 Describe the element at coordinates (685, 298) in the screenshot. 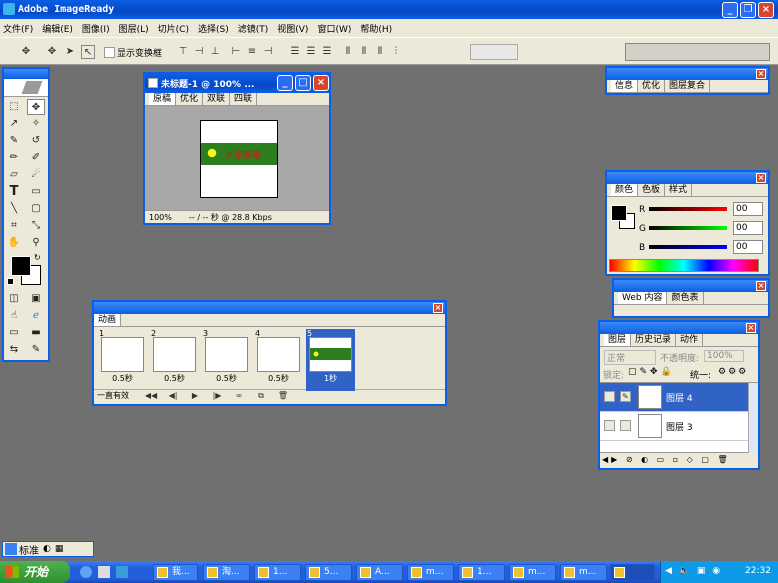

I see `tab-color-table: 颜色表` at that location.